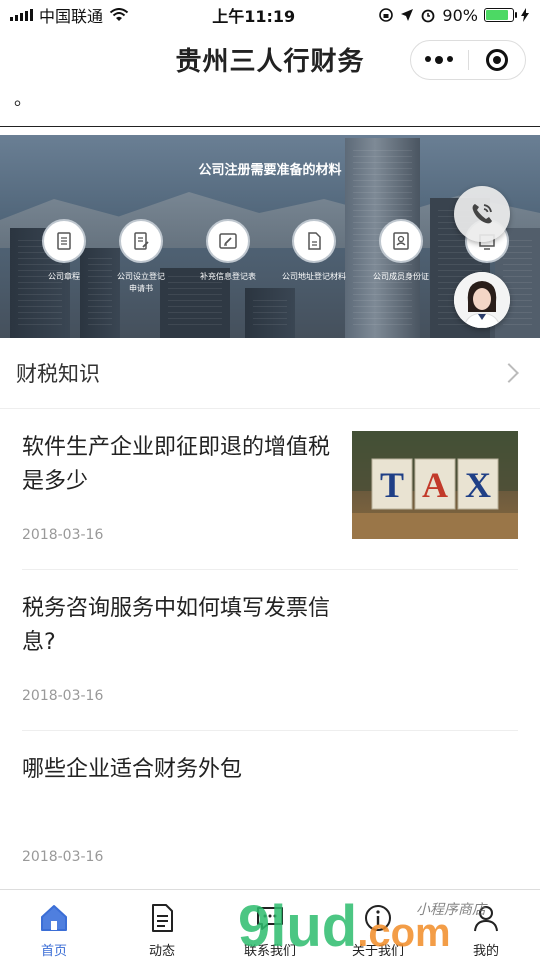 Image resolution: width=540 pixels, height=960 pixels. I want to click on wifi-icon, so click(119, 14).